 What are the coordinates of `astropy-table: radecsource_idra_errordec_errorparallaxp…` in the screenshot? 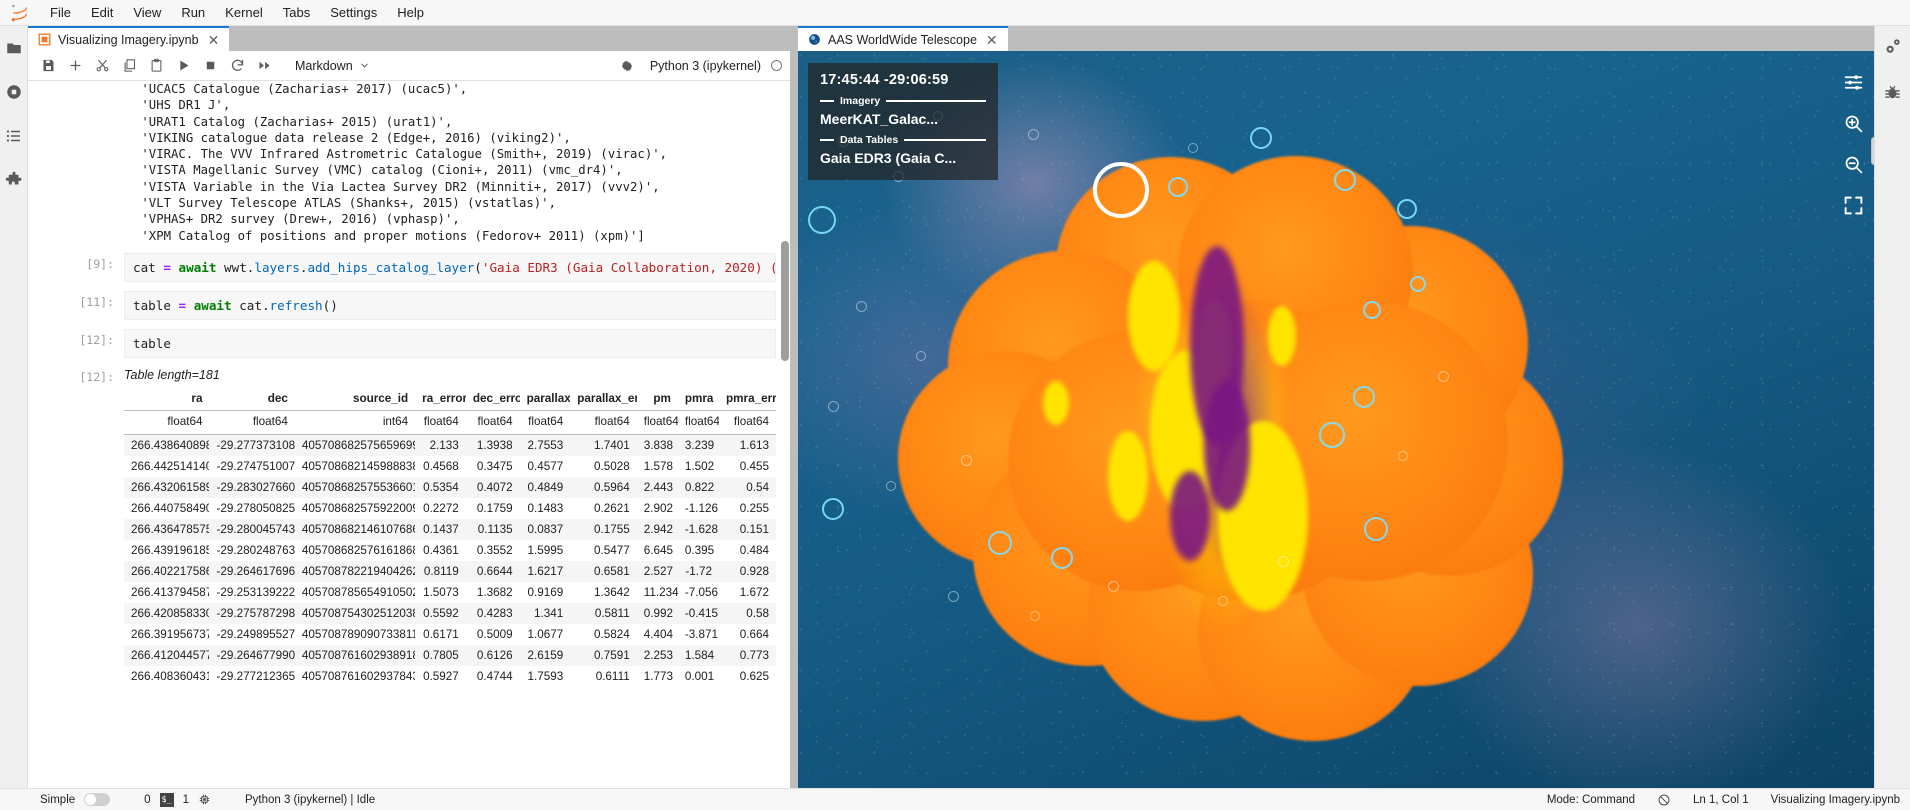 It's located at (450, 537).